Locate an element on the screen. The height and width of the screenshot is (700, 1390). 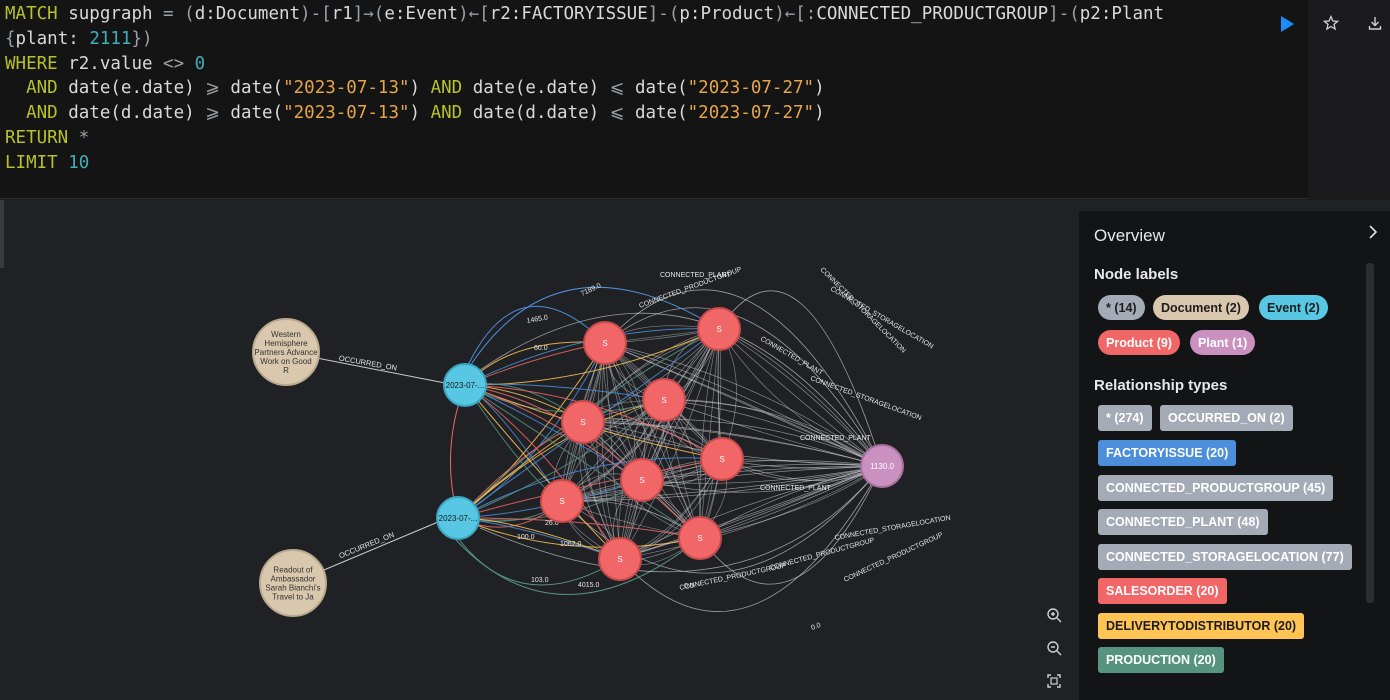
document-node-label: Western is located at coordinates (286, 334).